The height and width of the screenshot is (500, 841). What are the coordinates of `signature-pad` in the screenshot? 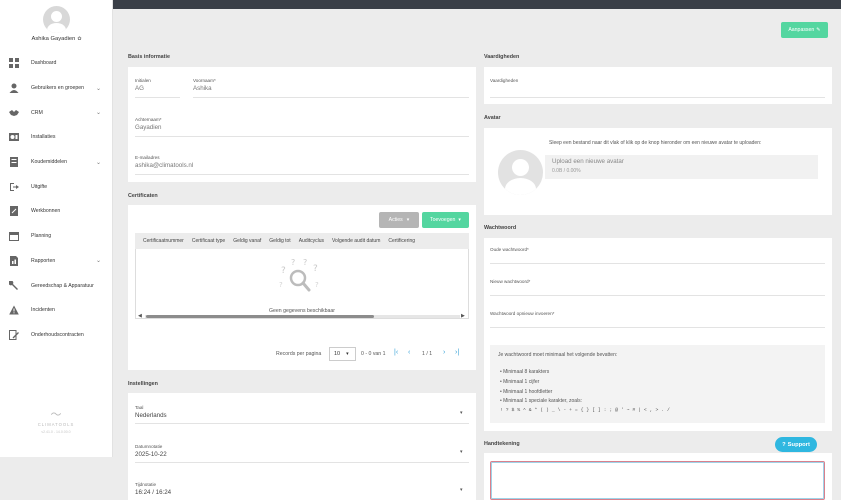 It's located at (657, 480).